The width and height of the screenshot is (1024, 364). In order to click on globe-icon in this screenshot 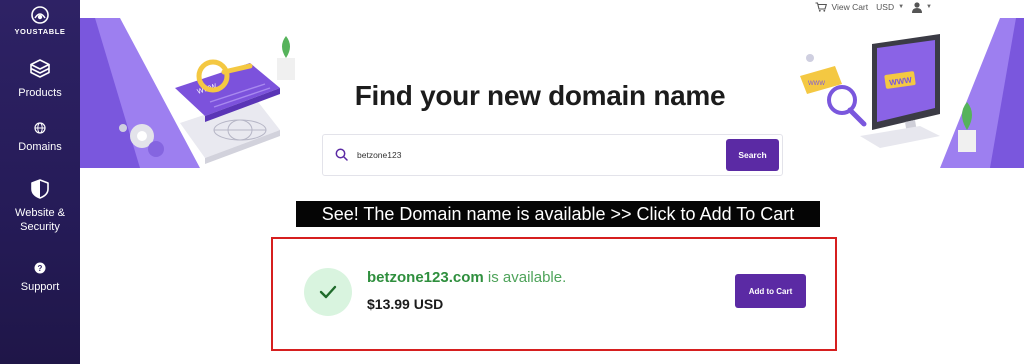, I will do `click(40, 128)`.